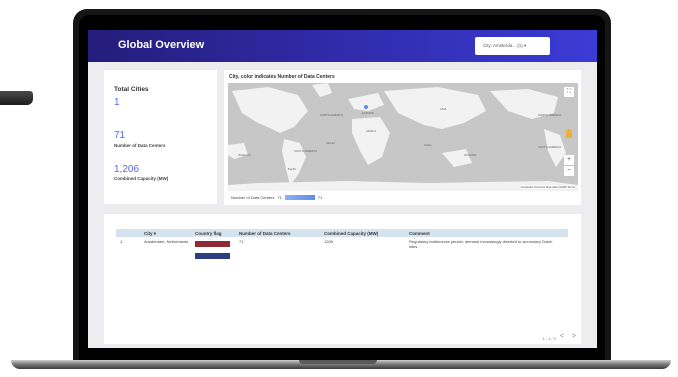  I want to click on column-header-comment: Comment, so click(419, 233).